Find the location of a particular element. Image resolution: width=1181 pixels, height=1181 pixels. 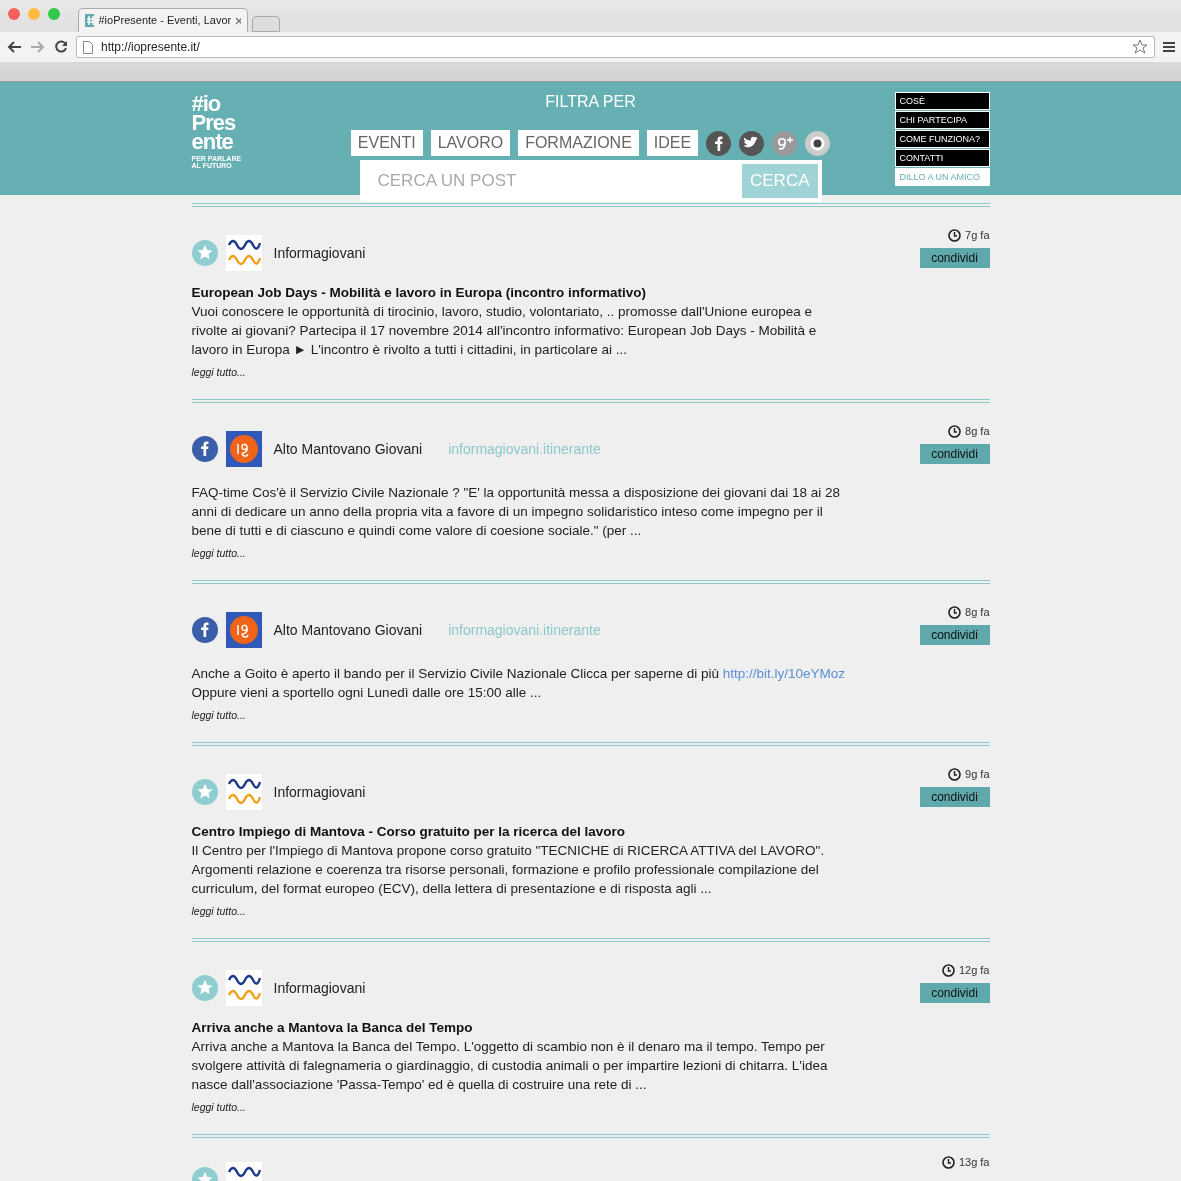

filter-button: FORMAZIONE is located at coordinates (578, 143).